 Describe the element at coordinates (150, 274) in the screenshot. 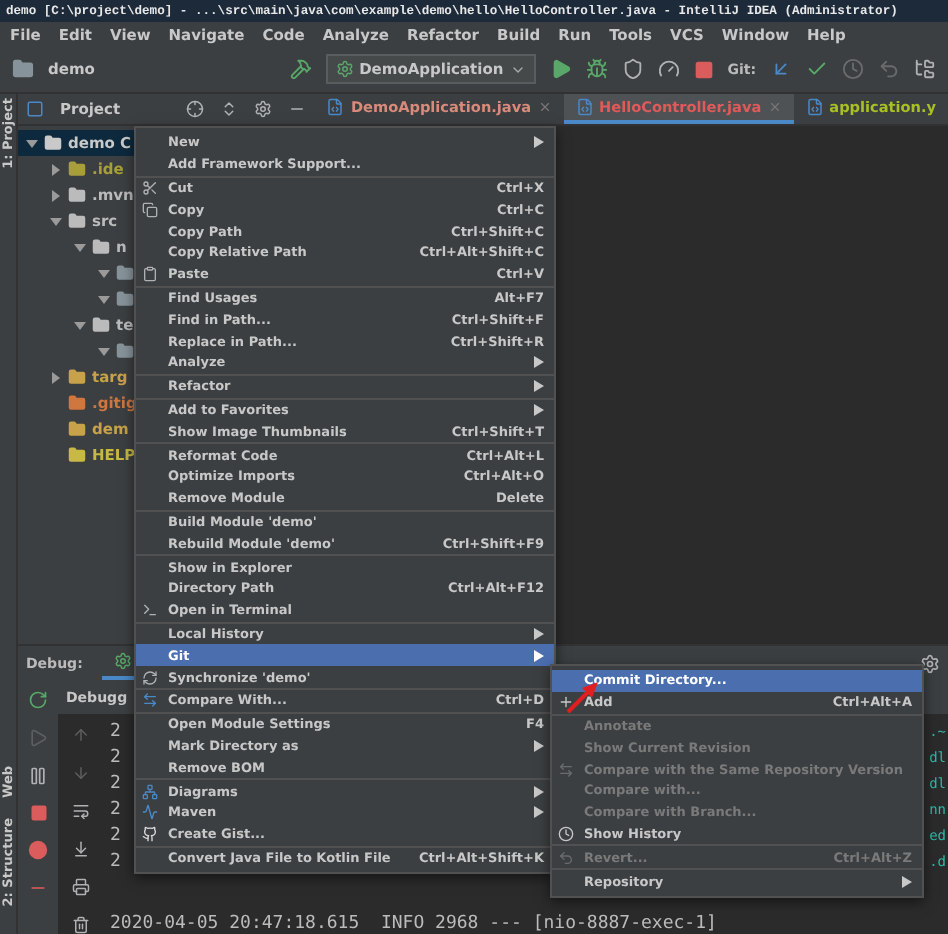

I see `clipboard-icon` at that location.